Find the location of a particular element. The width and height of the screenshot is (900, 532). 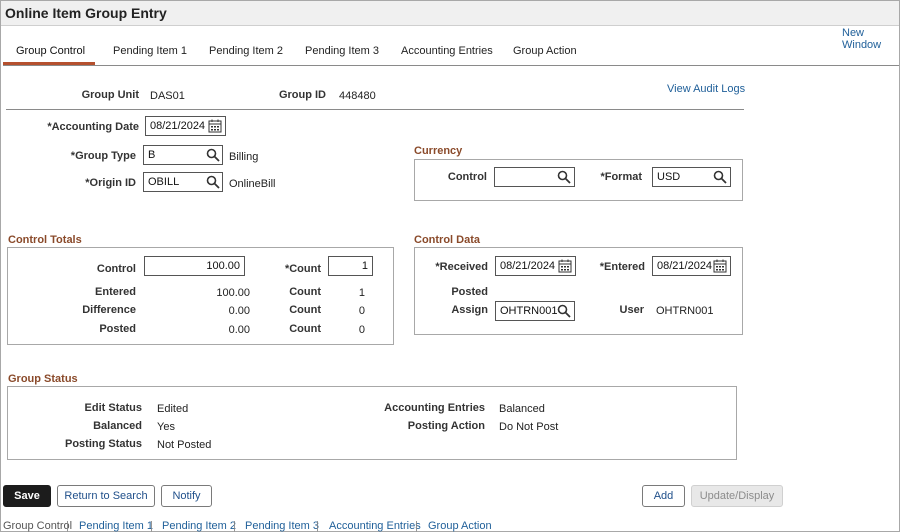

group-unit-label: Group Unit is located at coordinates (110, 95).